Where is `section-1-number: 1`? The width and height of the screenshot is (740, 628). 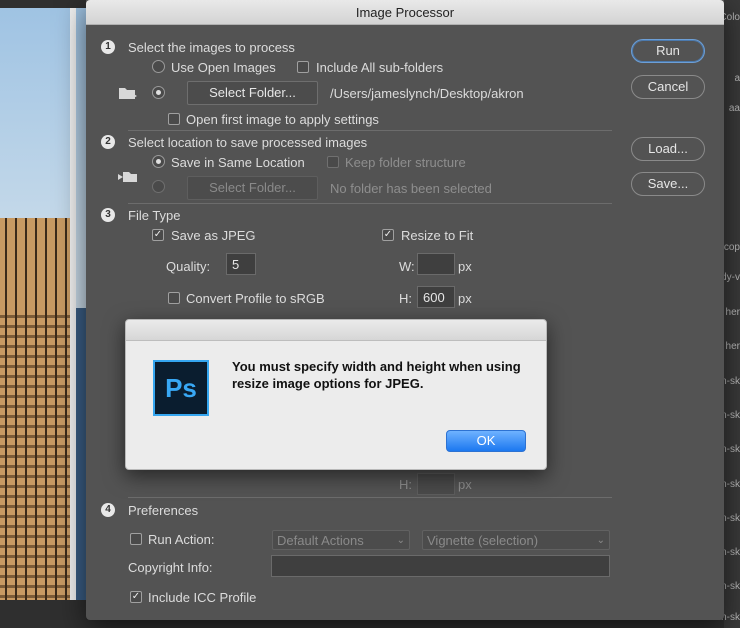
section-1-number: 1 is located at coordinates (108, 47).